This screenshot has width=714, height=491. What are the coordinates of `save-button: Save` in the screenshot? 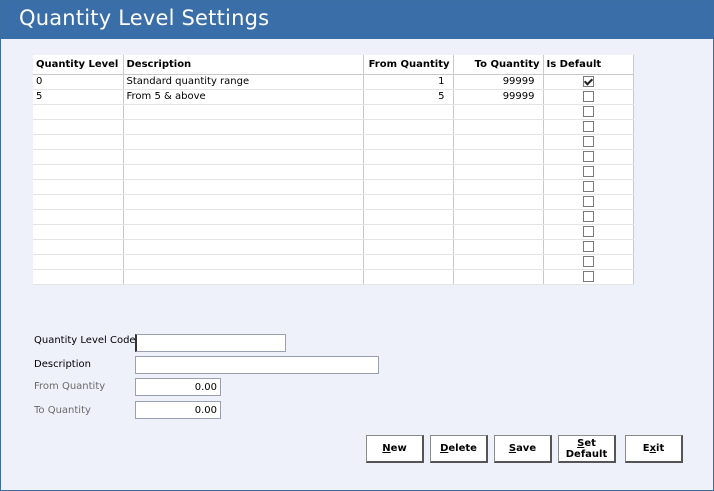 It's located at (523, 449).